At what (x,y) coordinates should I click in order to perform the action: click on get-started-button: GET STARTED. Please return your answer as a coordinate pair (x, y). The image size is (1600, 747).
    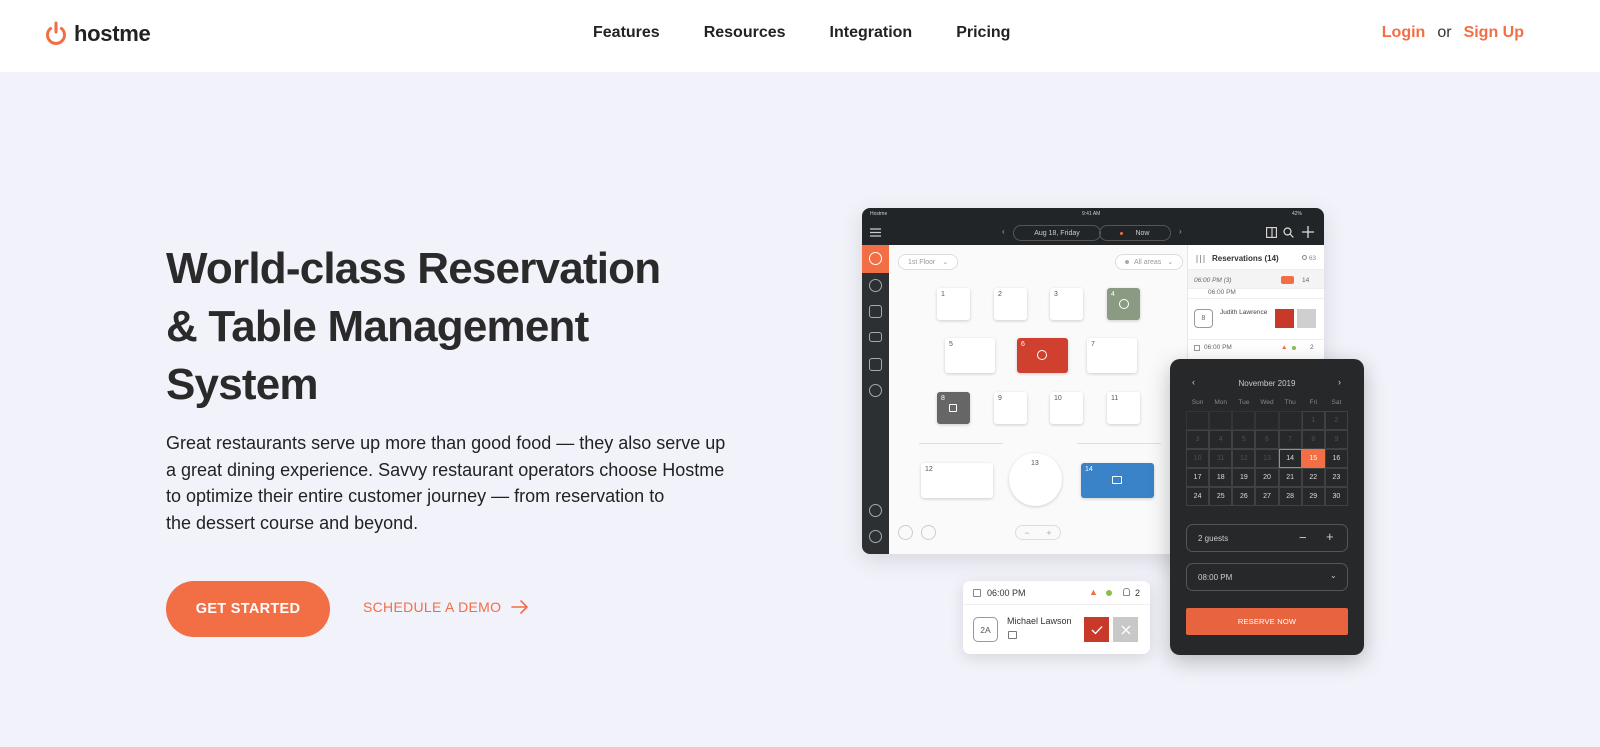
    Looking at the image, I should click on (248, 609).